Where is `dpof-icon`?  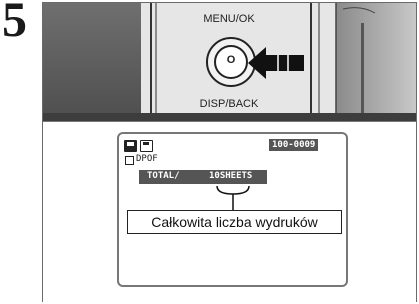 dpof-icon is located at coordinates (129, 160).